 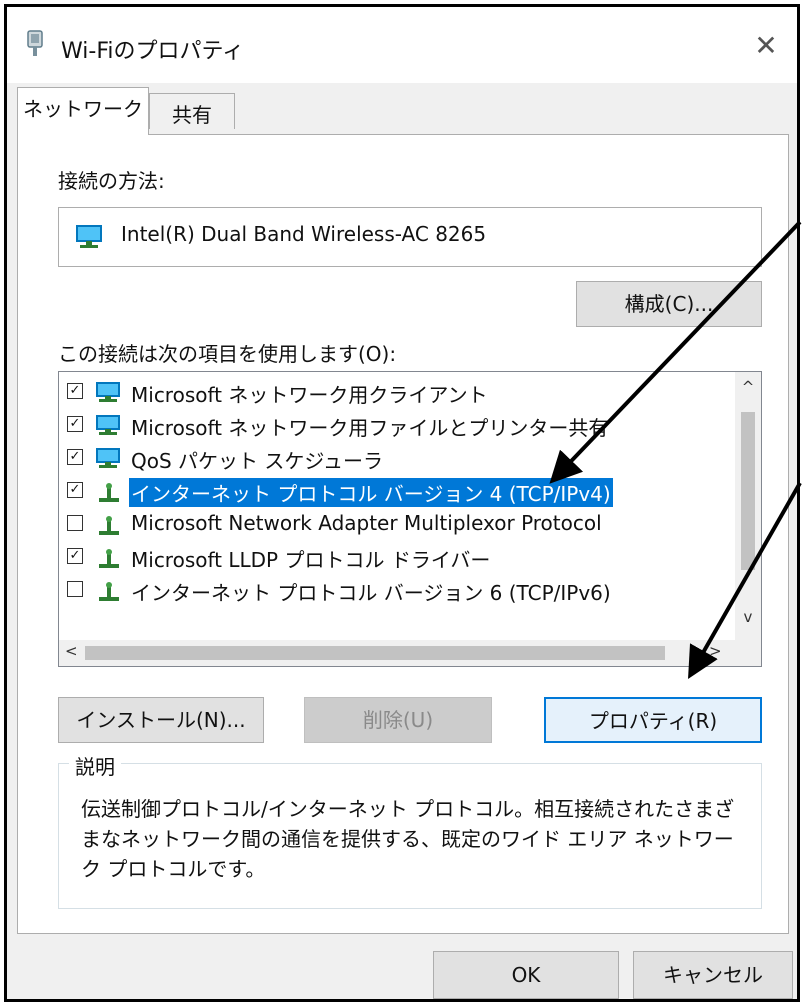 I want to click on annotation-arrows, so click(x=675, y=449).